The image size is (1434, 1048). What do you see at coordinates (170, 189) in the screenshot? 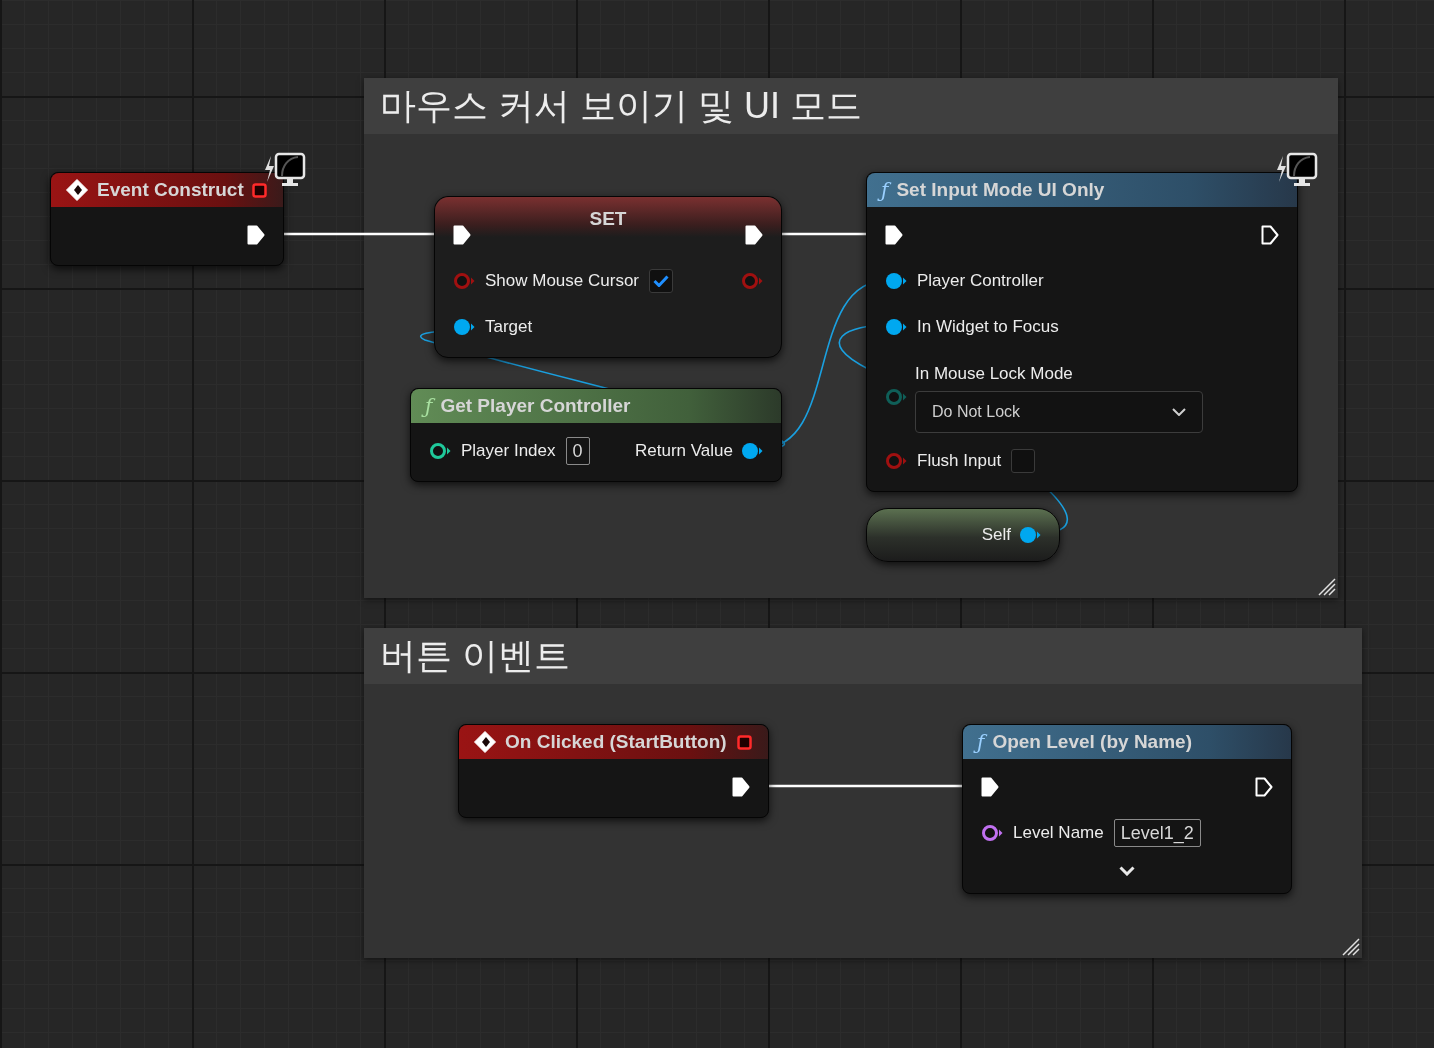
I see `node-title: Event Construct` at bounding box center [170, 189].